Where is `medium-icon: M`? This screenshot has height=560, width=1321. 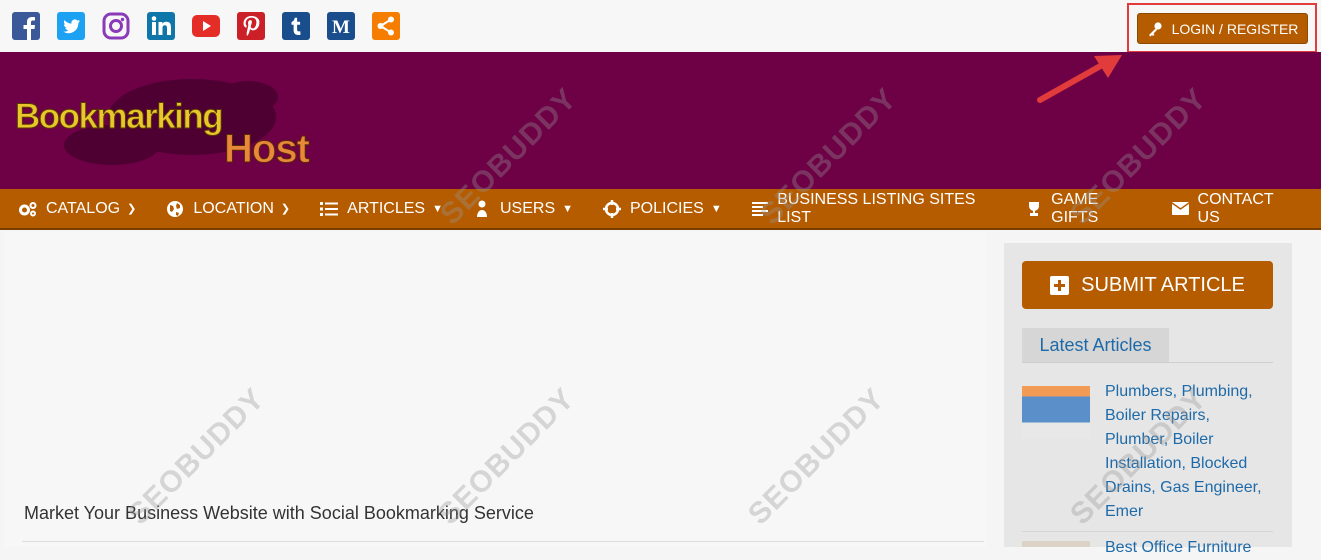 medium-icon: M is located at coordinates (341, 26).